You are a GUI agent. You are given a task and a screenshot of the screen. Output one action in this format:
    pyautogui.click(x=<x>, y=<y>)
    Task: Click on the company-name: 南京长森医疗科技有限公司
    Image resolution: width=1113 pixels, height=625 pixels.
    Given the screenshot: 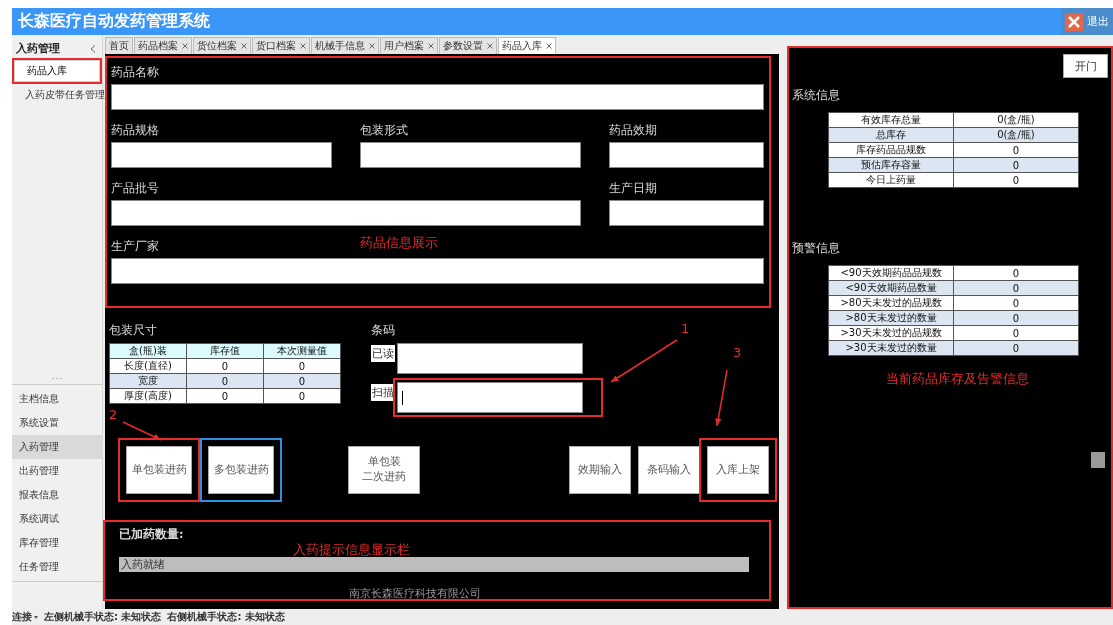 What is the action you would take?
    pyautogui.click(x=415, y=593)
    